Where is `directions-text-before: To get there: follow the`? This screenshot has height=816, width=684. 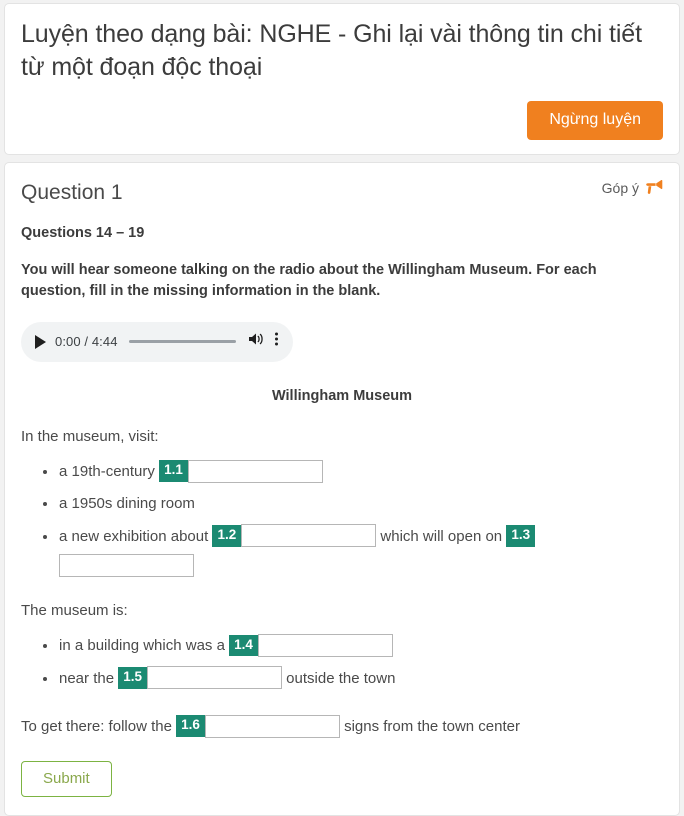 directions-text-before: To get there: follow the is located at coordinates (96, 726).